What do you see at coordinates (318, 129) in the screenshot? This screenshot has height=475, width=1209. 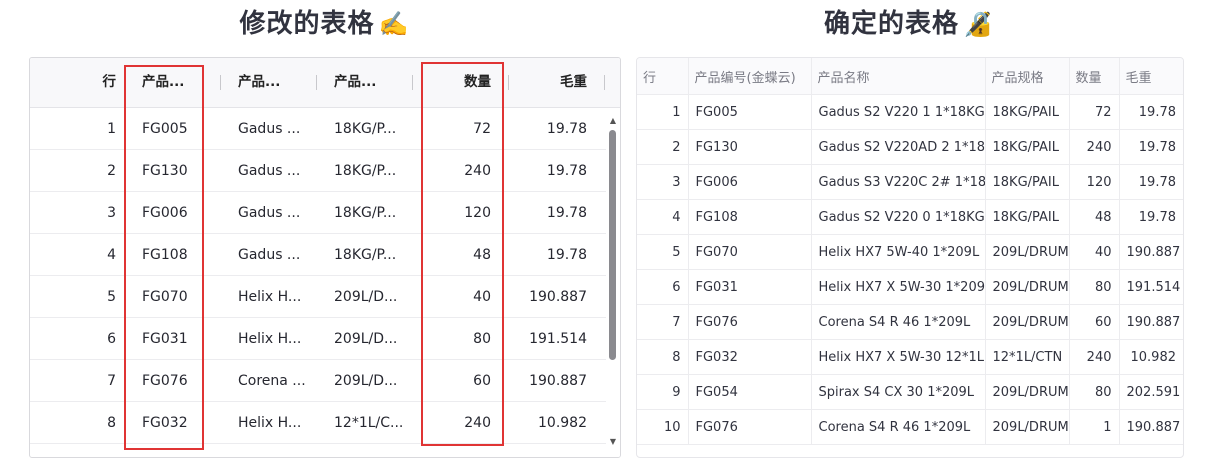 I see `grid-row: 1 FG005 Gadus ... 18KG/P... 72 19.78` at bounding box center [318, 129].